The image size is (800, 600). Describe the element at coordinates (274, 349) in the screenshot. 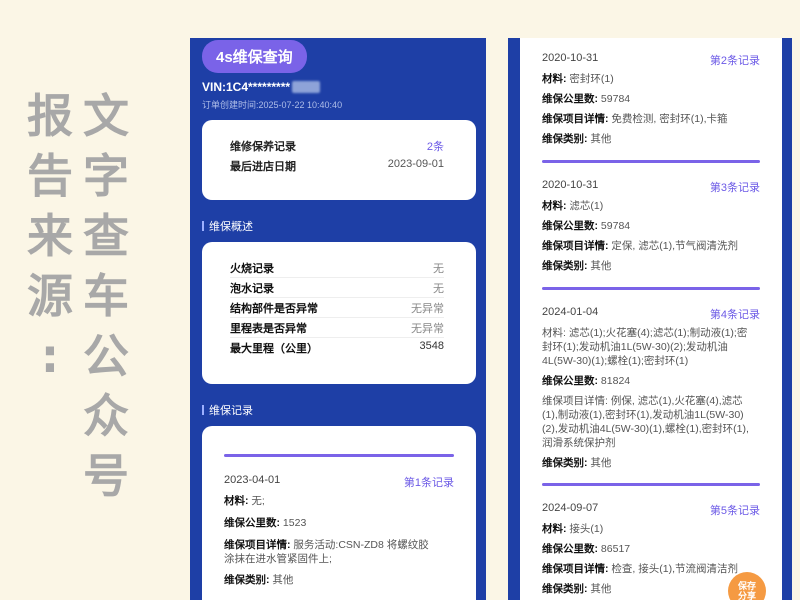

I see `overview-label: 最大里程（公里）` at that location.